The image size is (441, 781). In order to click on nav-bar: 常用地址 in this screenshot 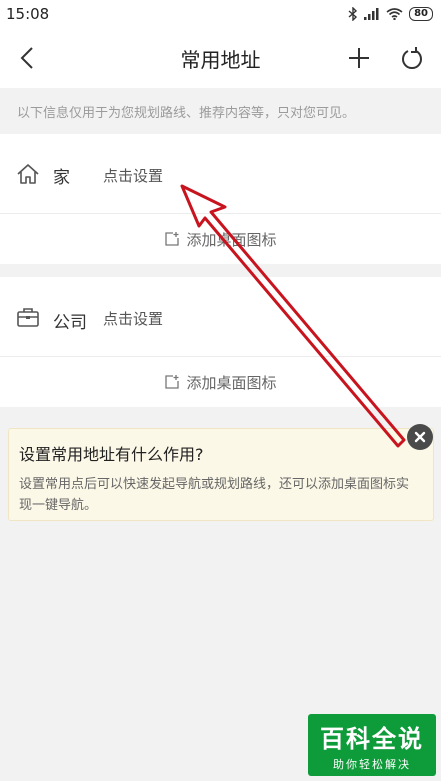, I will do `click(220, 58)`.